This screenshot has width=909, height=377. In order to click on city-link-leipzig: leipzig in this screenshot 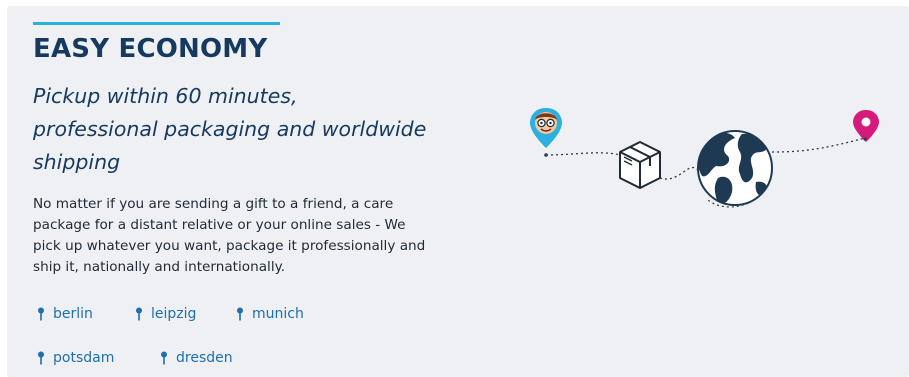, I will do `click(165, 314)`.